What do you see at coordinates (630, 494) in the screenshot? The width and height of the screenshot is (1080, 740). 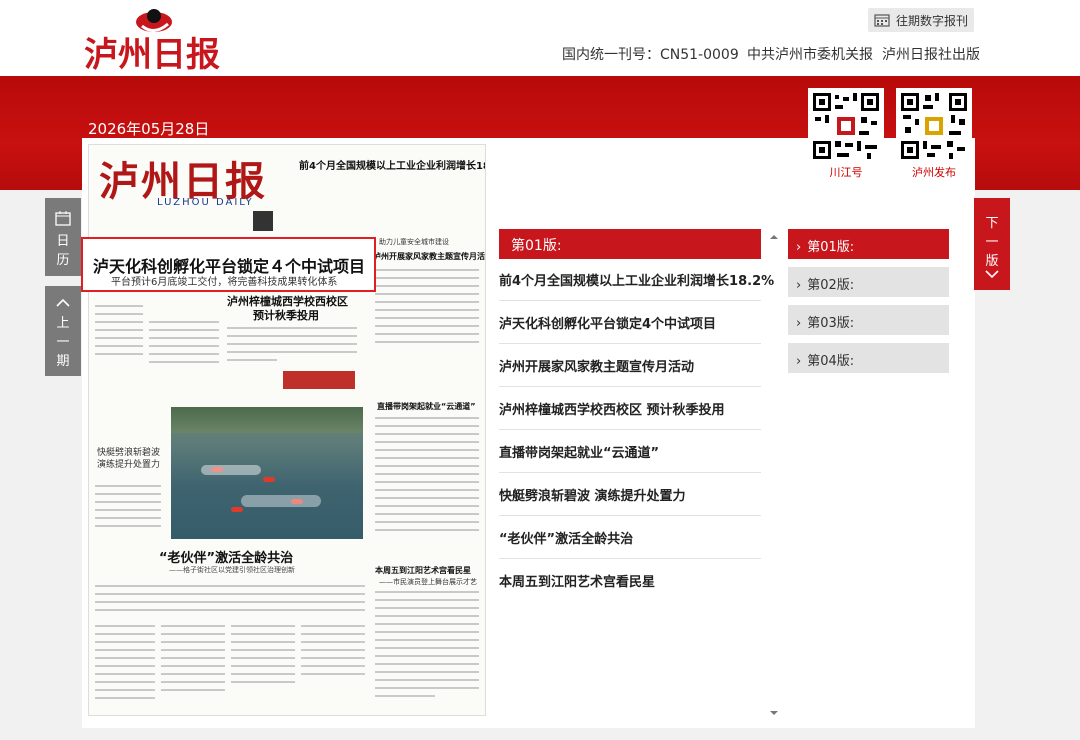 I see `article-link: 快艇劈浪斩碧波 演练提升处置力` at bounding box center [630, 494].